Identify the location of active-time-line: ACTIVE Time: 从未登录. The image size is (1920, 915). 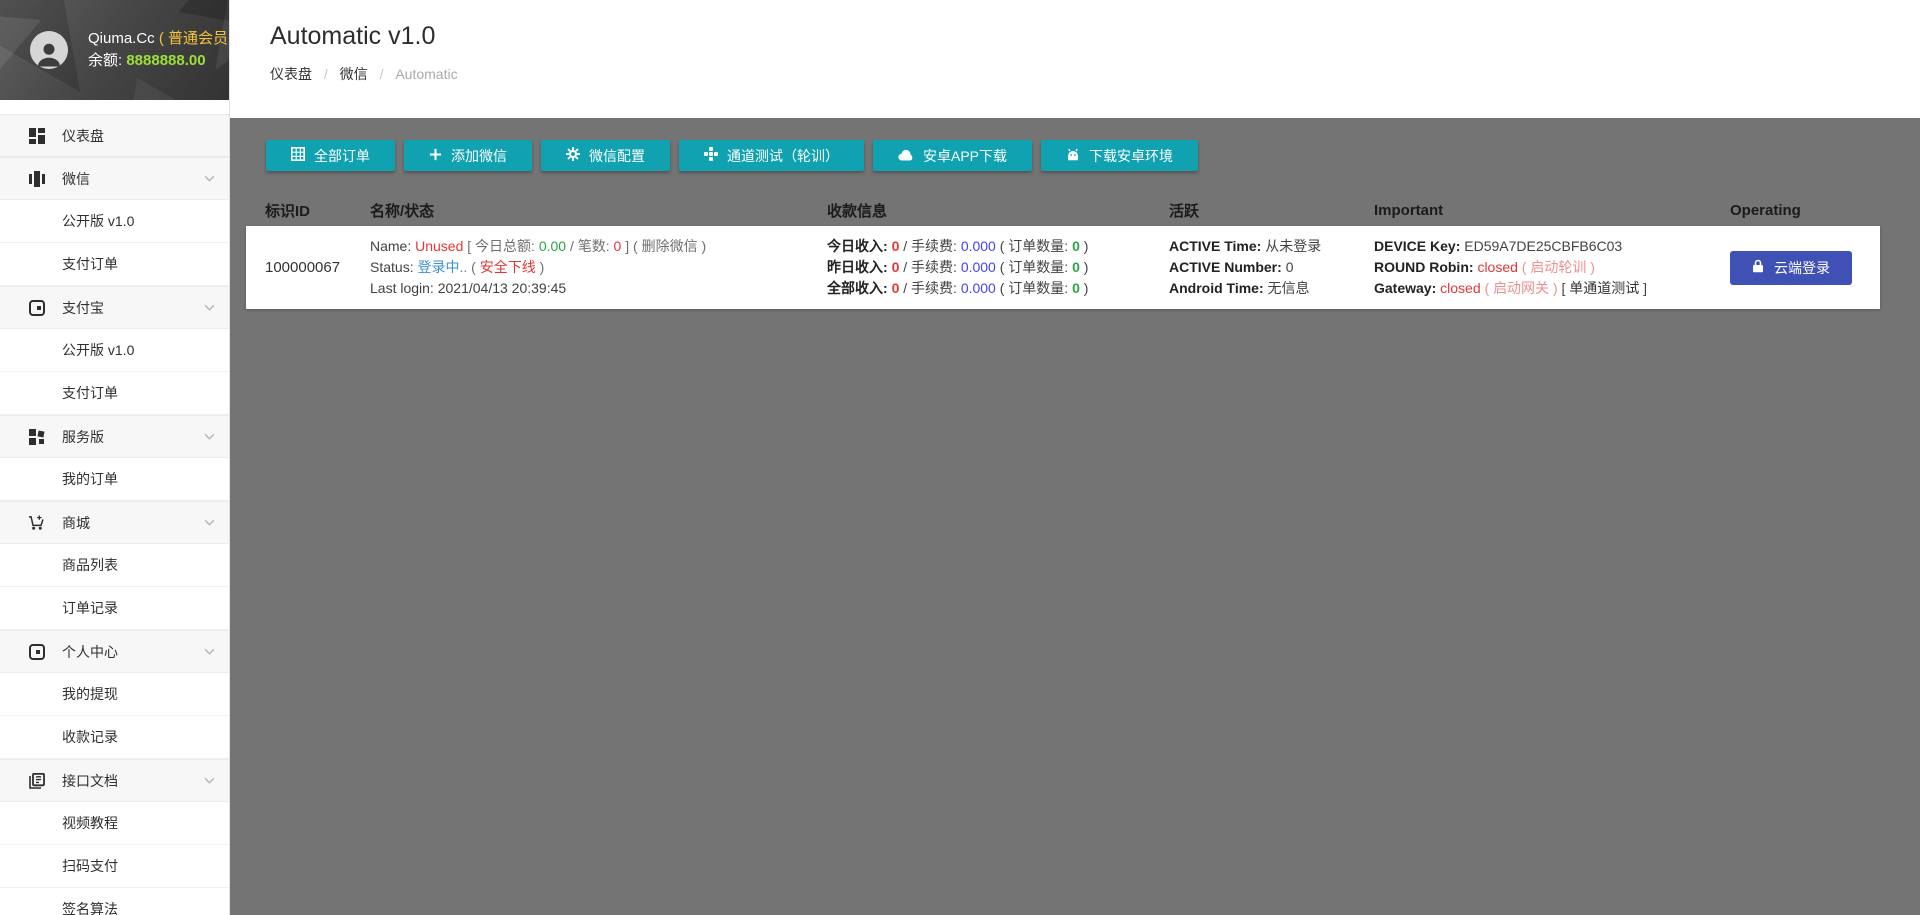
(1271, 246).